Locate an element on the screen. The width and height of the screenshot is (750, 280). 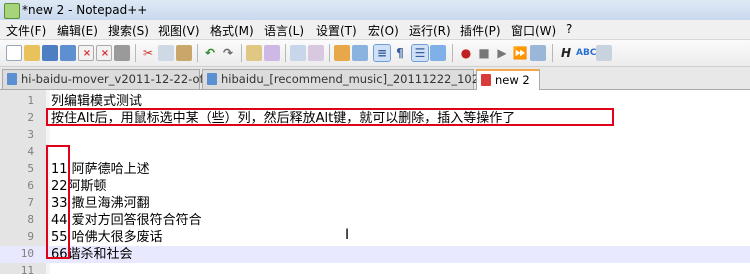
misc-icon is located at coordinates (604, 53).